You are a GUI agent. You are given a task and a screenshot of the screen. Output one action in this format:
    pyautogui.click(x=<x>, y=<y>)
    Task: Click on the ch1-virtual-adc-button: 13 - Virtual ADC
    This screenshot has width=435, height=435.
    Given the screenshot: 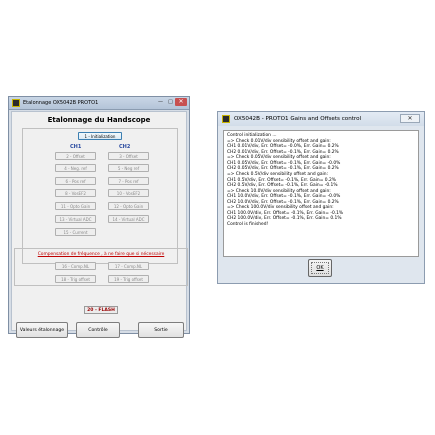 What is the action you would take?
    pyautogui.click(x=75, y=219)
    